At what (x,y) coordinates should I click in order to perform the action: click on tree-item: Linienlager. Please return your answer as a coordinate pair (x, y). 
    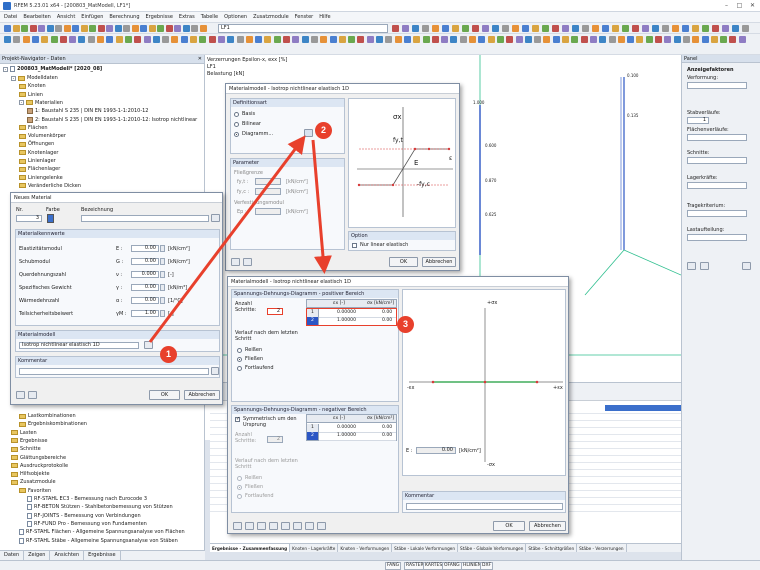
    Looking at the image, I should click on (37, 161).